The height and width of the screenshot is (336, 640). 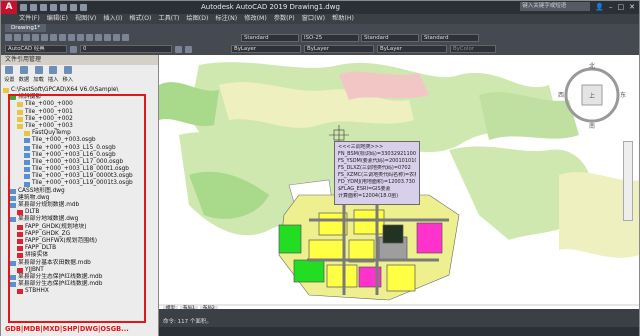 What do you see at coordinates (79, 255) in the screenshot?
I see `tree-node: 拼接实体` at bounding box center [79, 255].